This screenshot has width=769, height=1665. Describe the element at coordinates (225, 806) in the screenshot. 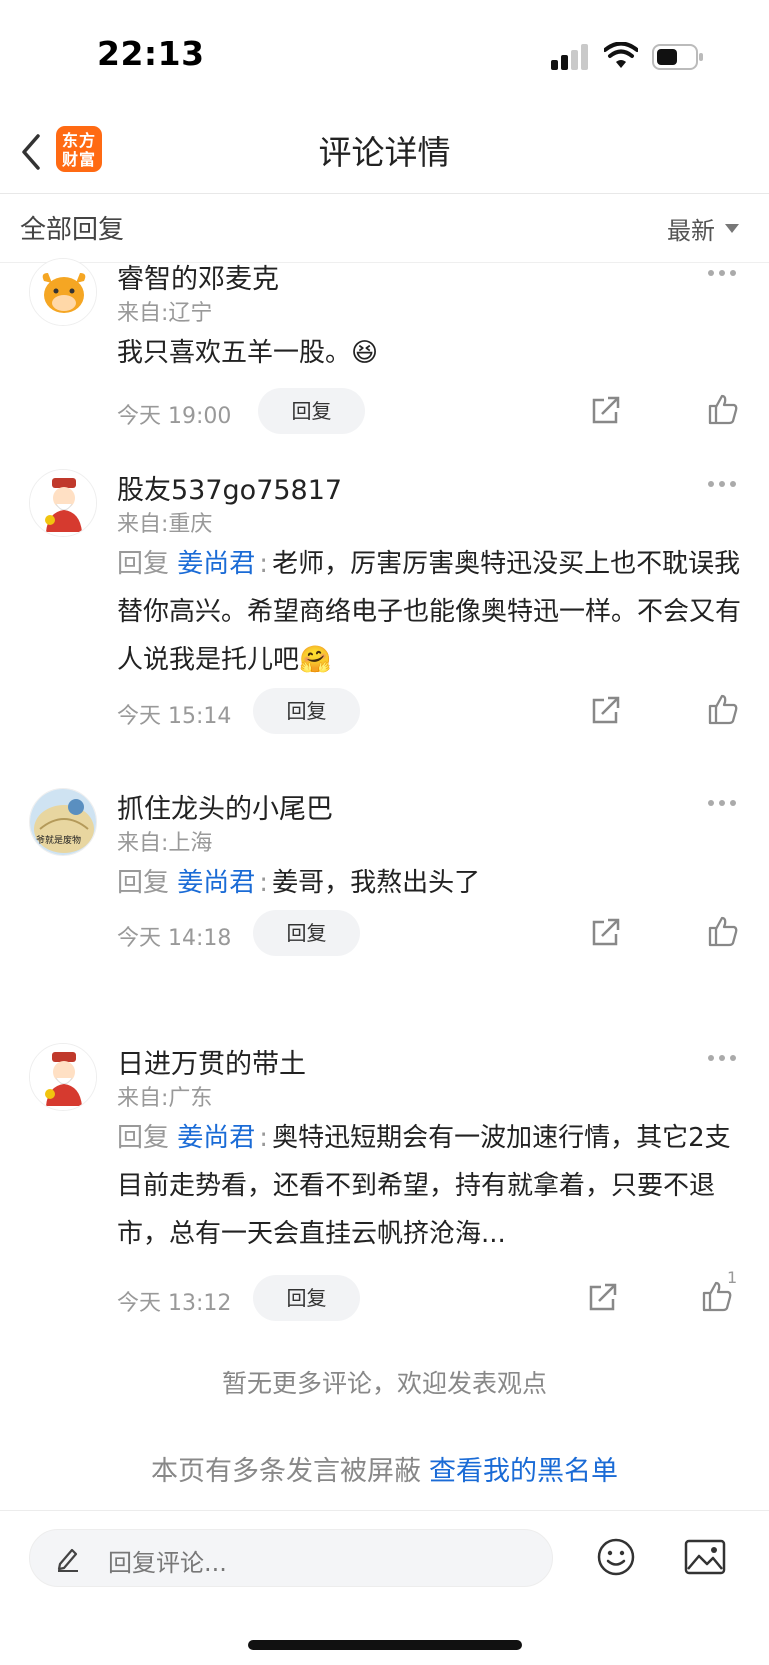

I see `username: 抓住龙头的小尾巴` at that location.